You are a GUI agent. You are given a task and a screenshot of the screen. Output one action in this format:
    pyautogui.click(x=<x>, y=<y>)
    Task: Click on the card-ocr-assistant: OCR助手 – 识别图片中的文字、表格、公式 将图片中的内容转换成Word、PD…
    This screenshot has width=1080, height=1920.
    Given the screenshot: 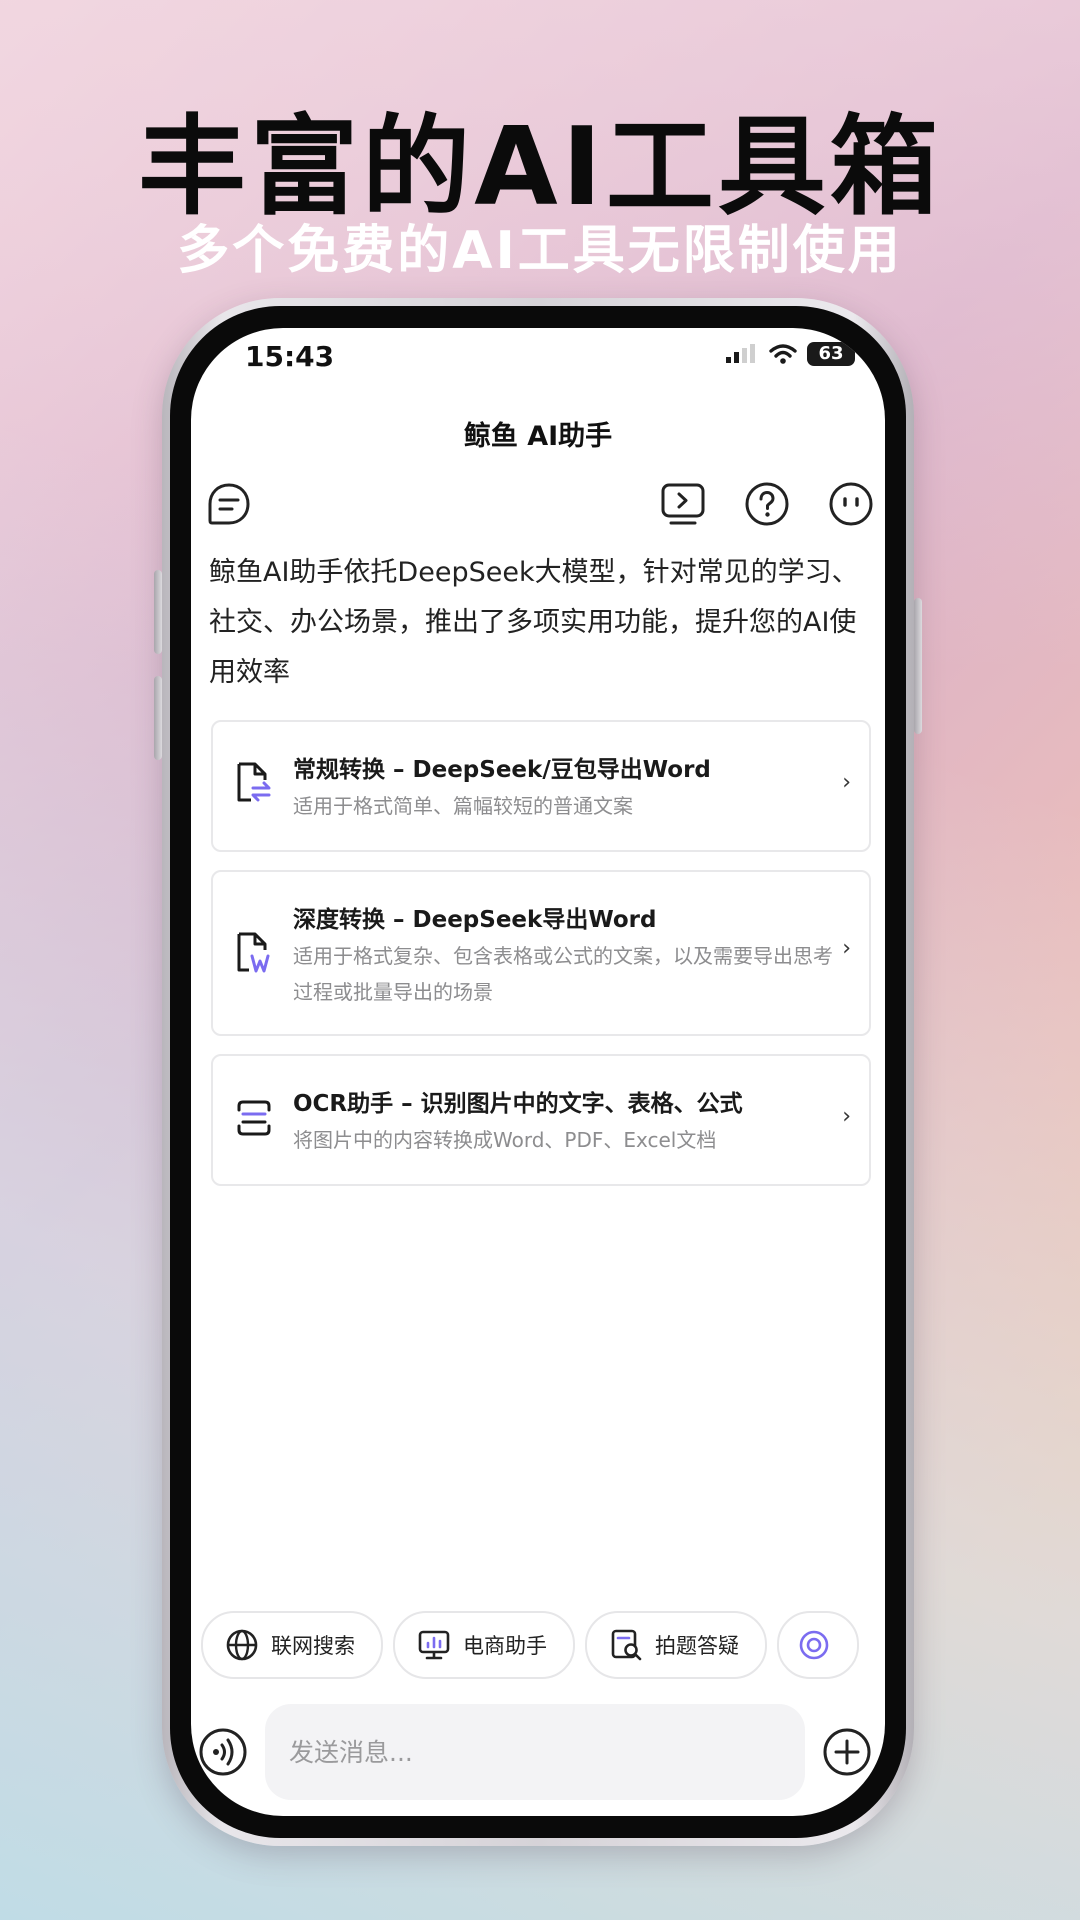 What is the action you would take?
    pyautogui.click(x=541, y=1120)
    